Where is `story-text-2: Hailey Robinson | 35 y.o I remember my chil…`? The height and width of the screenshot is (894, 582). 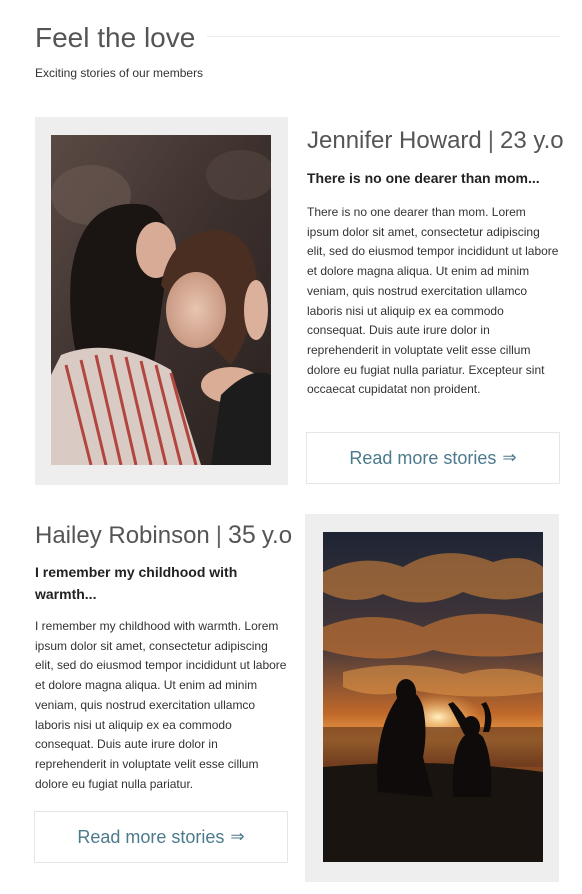
story-text-2: Hailey Robinson | 35 y.o I remember my chil… is located at coordinates (163, 657).